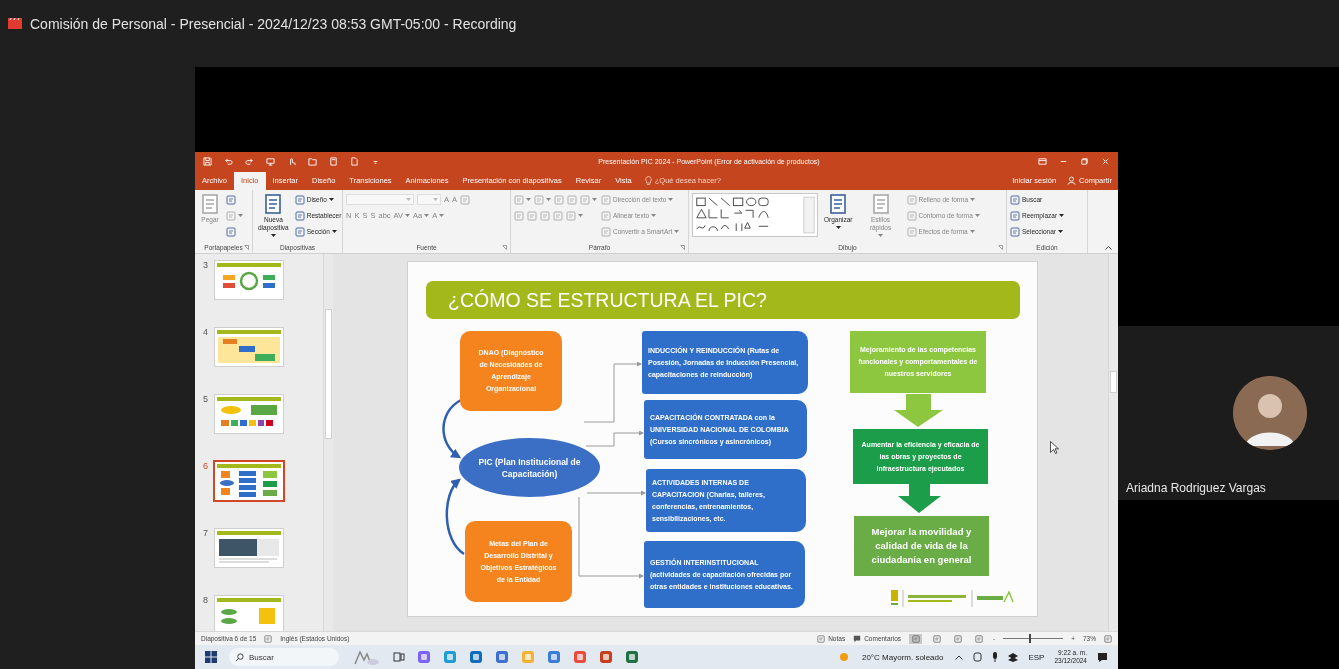  I want to click on person-icon, so click(1072, 181).